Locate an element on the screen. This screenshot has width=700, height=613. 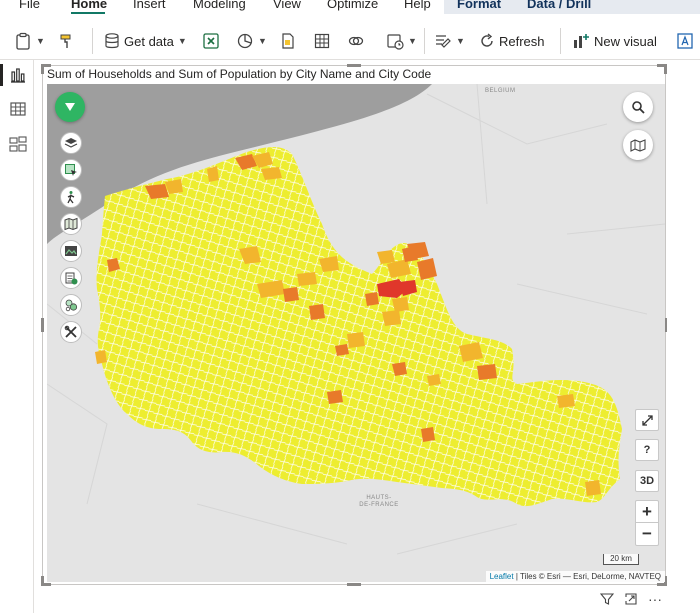
tab-data-drill: Data / Drill is located at coordinates (559, 5).